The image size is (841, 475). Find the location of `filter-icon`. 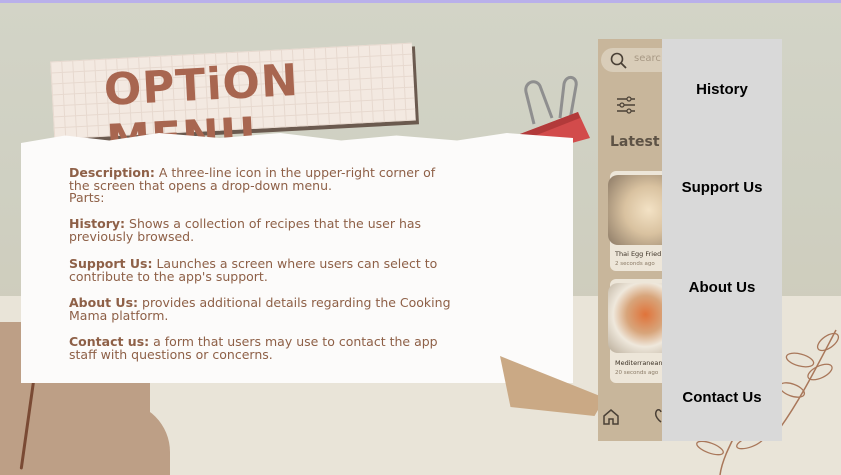

filter-icon is located at coordinates (626, 105).